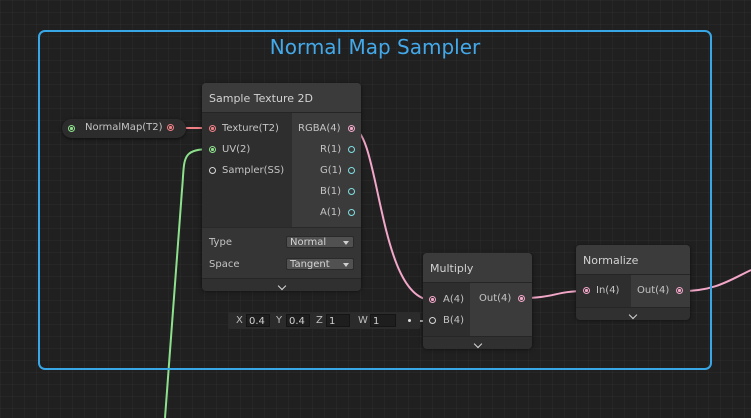  I want to click on input-ports: Texture(T2) UV(2) Sampler(SS), so click(247, 170).